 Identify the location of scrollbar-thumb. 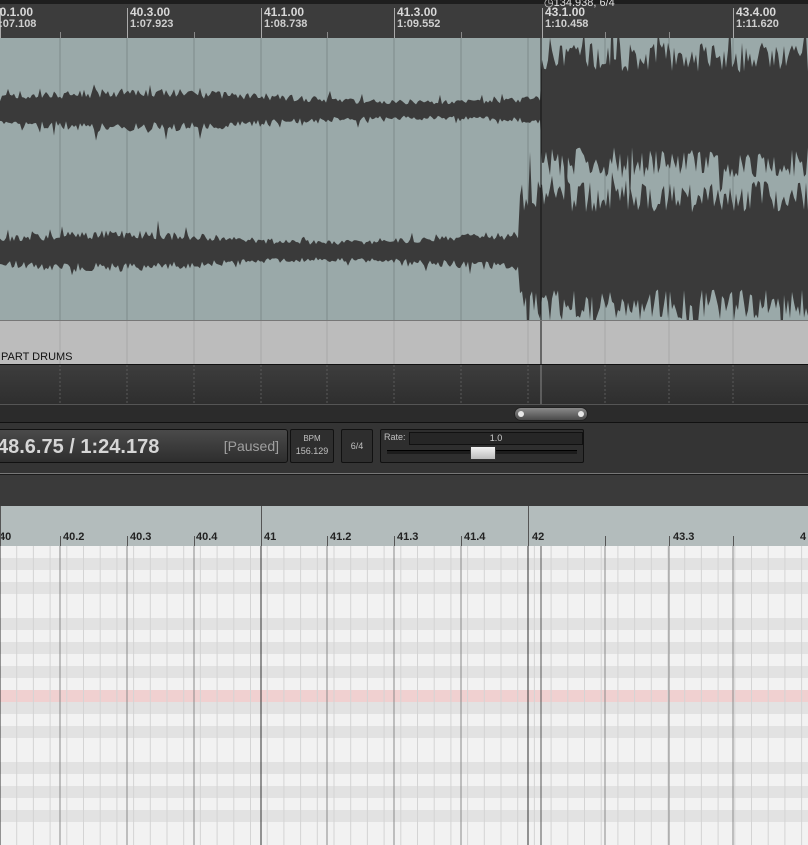
(551, 414).